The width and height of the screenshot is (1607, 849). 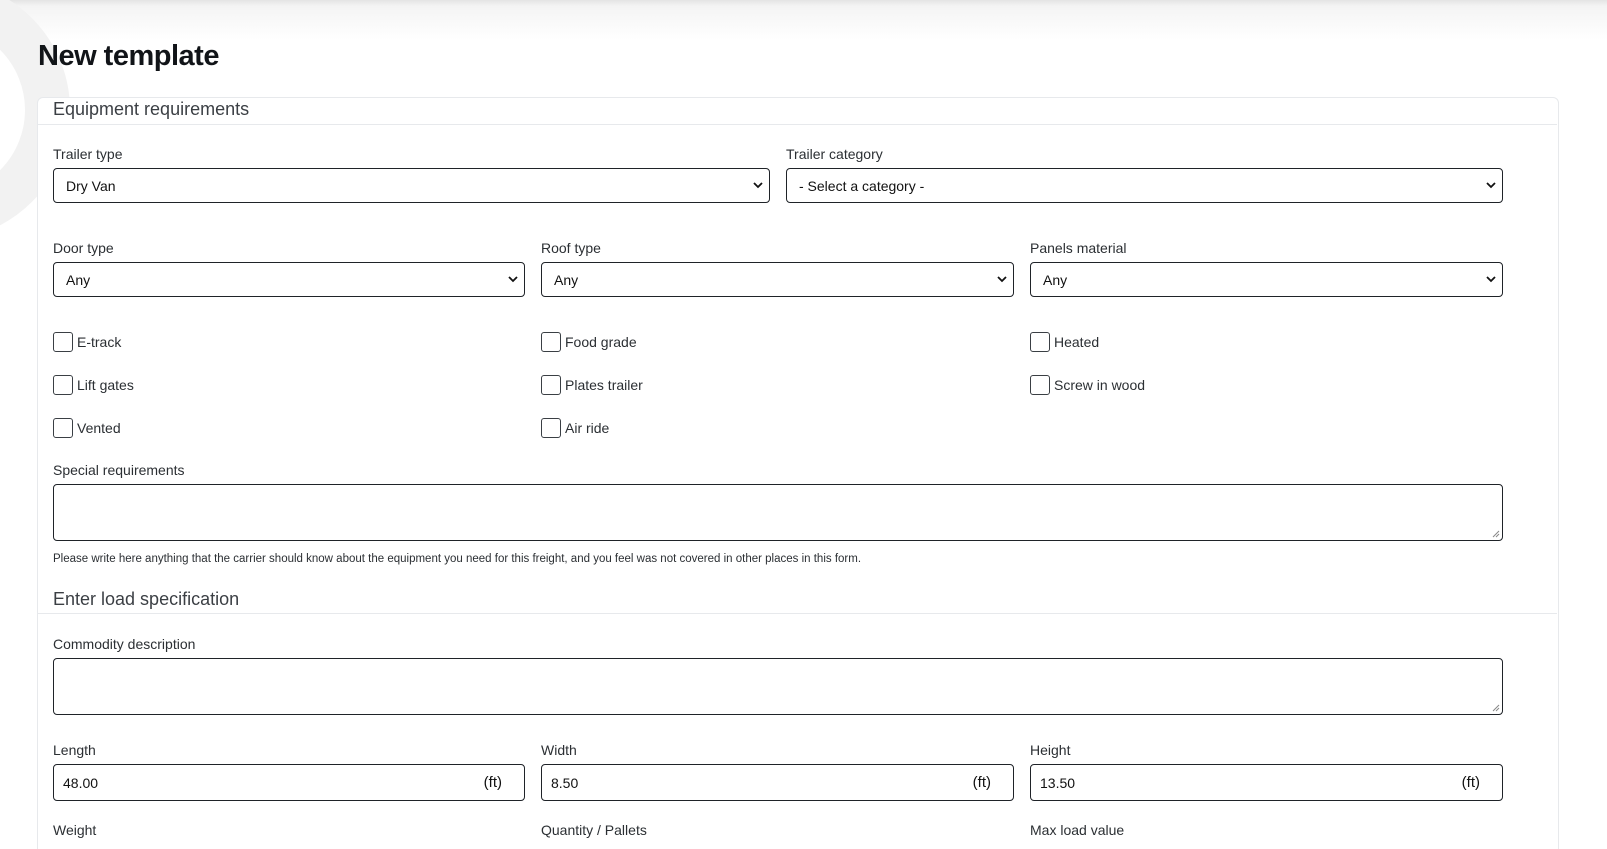 What do you see at coordinates (1078, 248) in the screenshot?
I see `panels-material-label: Panels material` at bounding box center [1078, 248].